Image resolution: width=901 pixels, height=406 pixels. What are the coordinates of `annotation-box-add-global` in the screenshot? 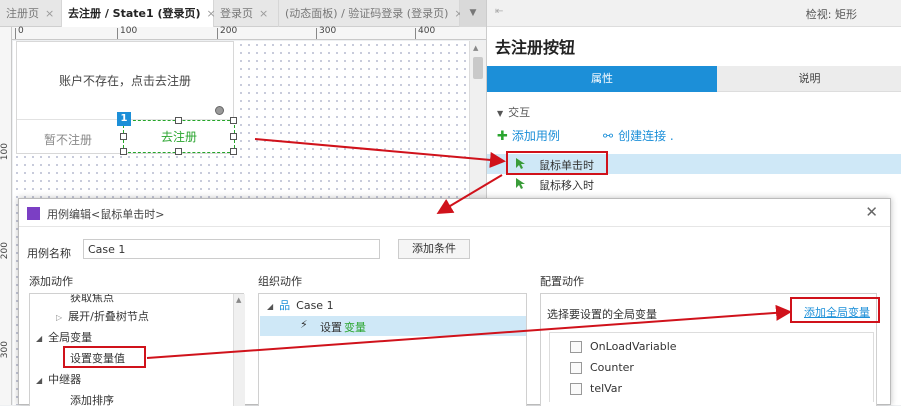 It's located at (835, 310).